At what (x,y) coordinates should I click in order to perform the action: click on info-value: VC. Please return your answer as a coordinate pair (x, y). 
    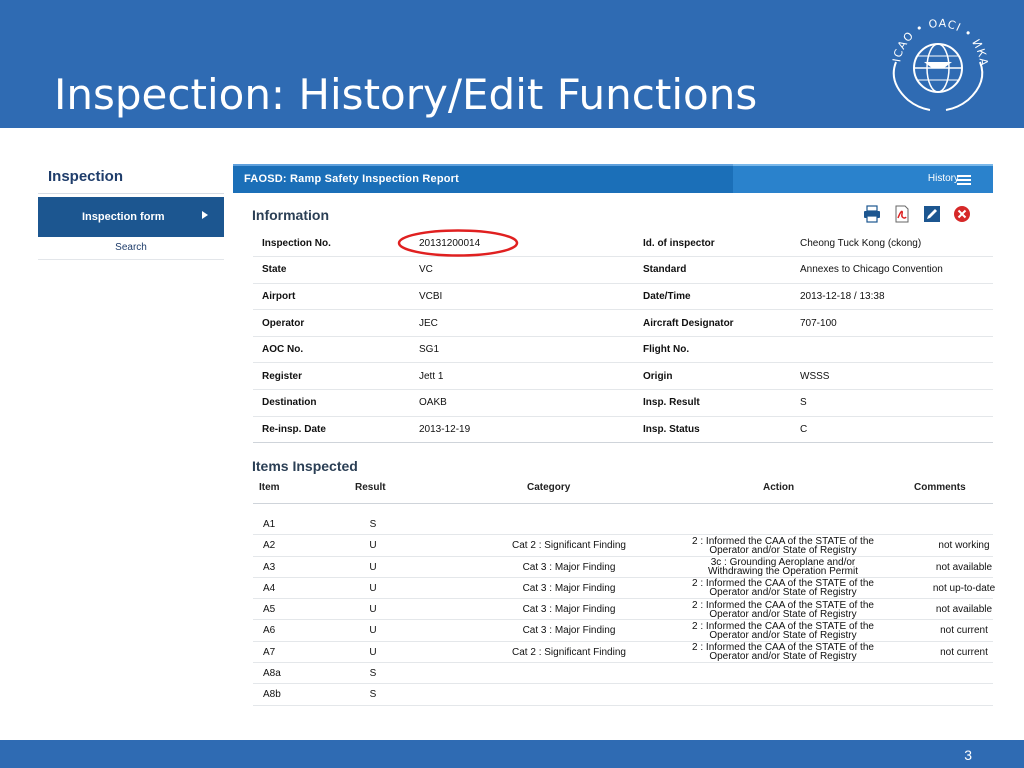
    Looking at the image, I should click on (522, 270).